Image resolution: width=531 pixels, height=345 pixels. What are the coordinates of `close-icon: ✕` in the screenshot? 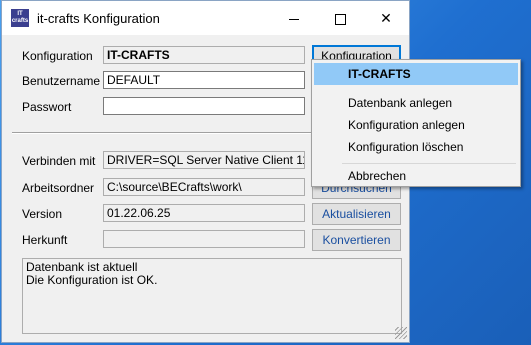 It's located at (386, 18).